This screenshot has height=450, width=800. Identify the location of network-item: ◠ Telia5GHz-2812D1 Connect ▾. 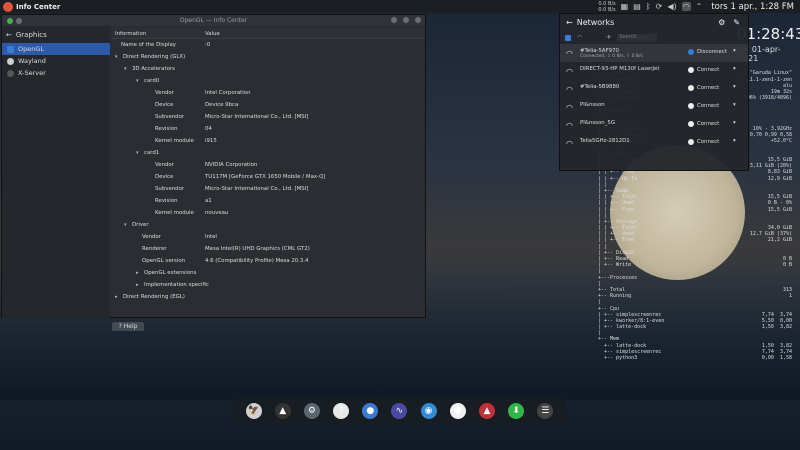
(654, 143).